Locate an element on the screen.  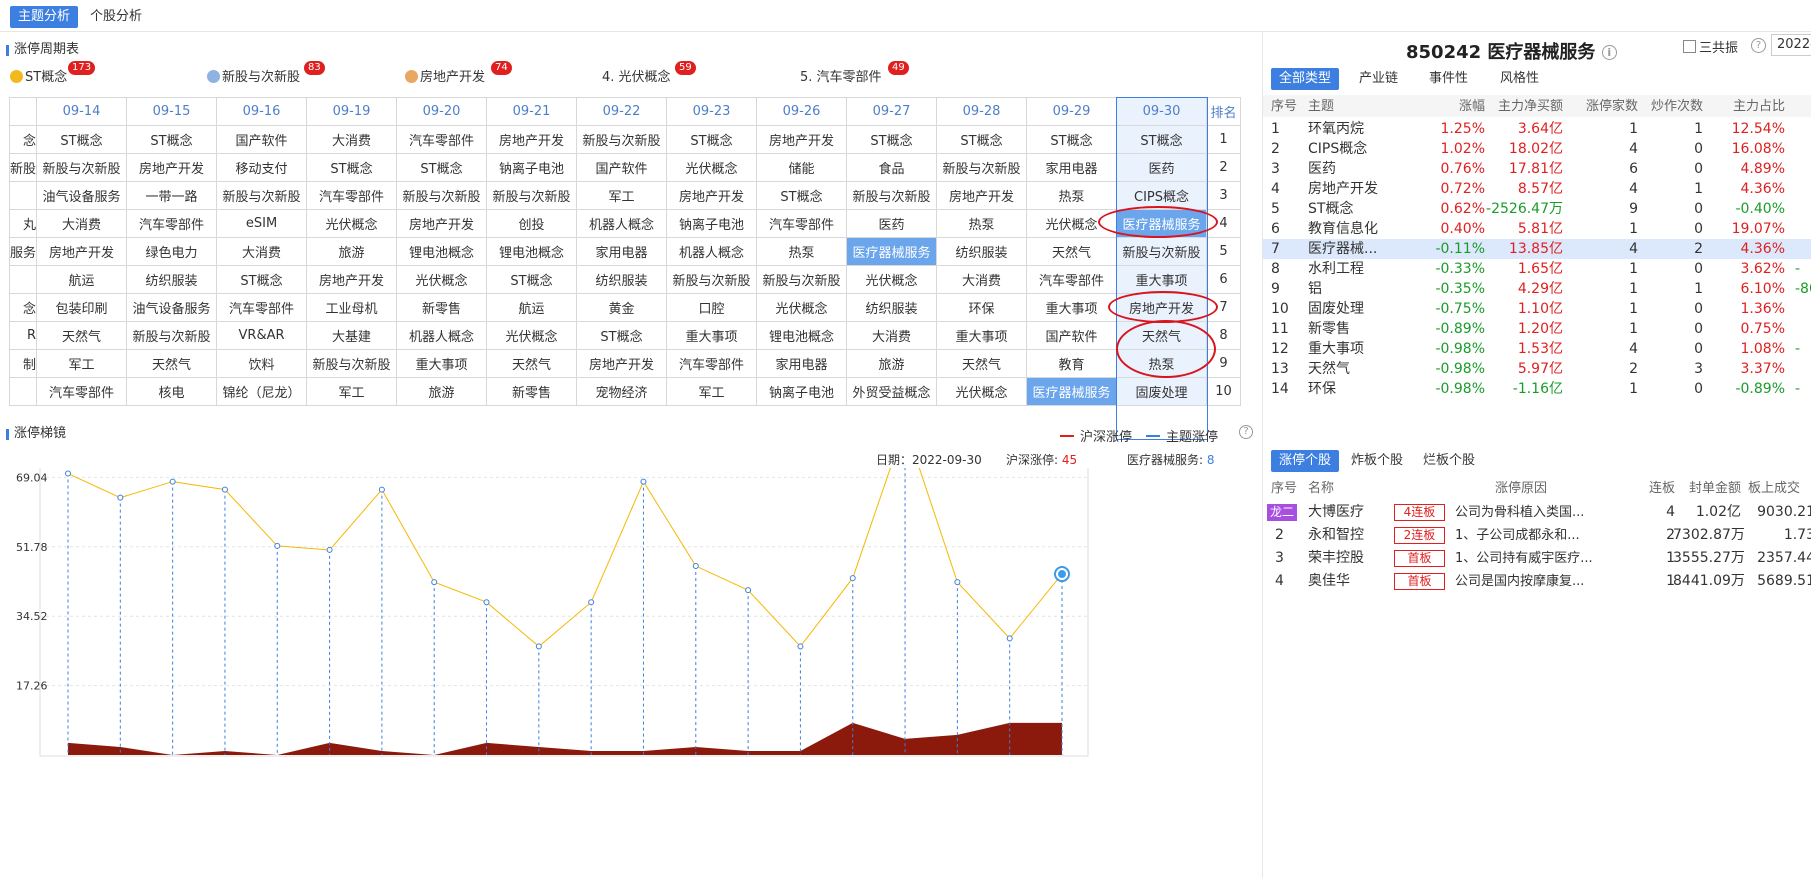
info-icon: i is located at coordinates (1609, 52).